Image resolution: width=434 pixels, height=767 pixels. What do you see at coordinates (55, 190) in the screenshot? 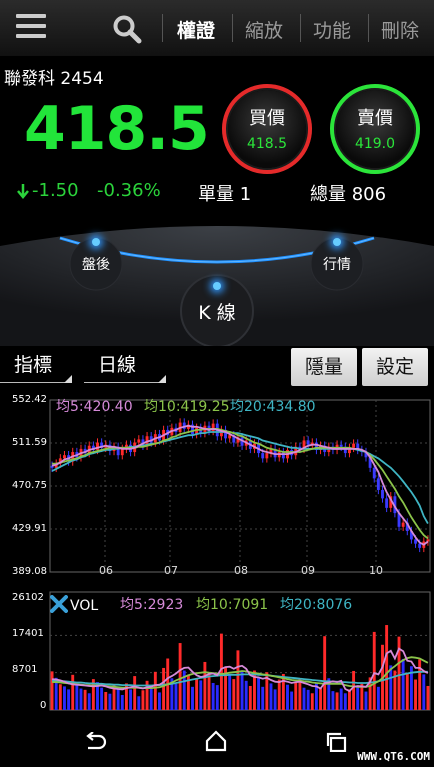
I see `price-change: -1.50` at bounding box center [55, 190].